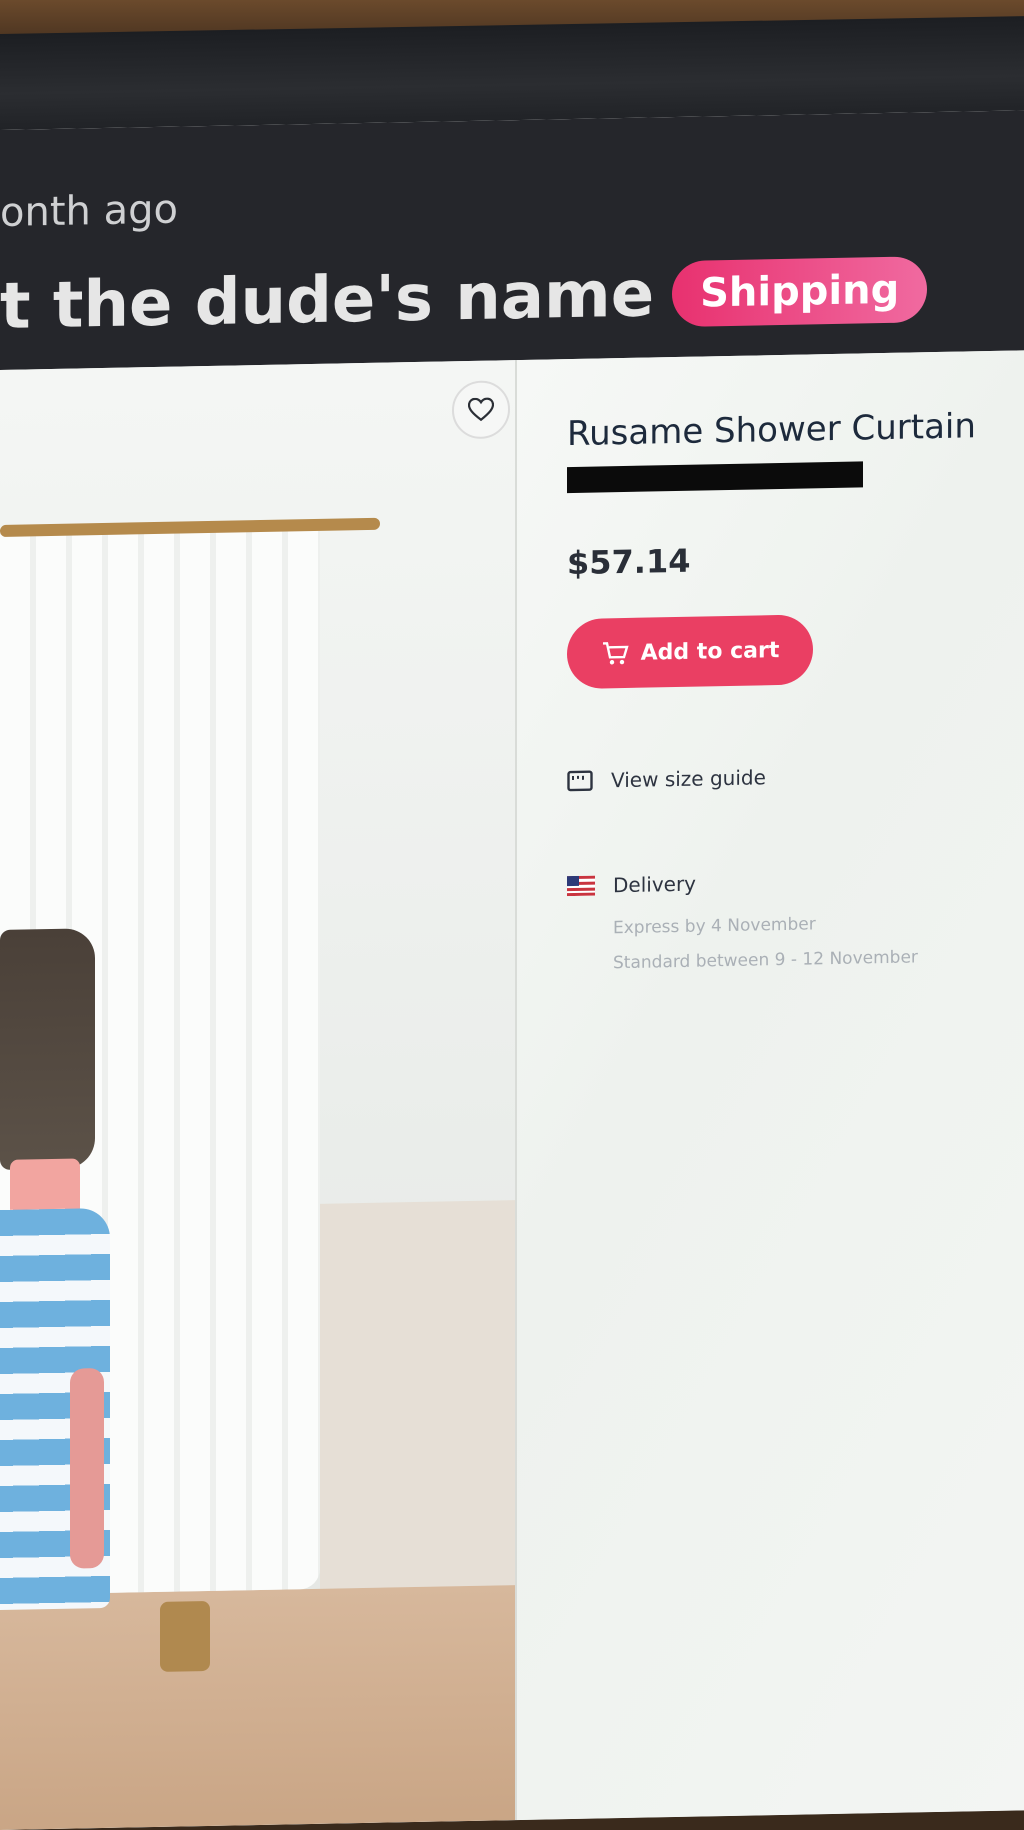  Describe the element at coordinates (47, 1049) in the screenshot. I see `print-figure-hair` at that location.